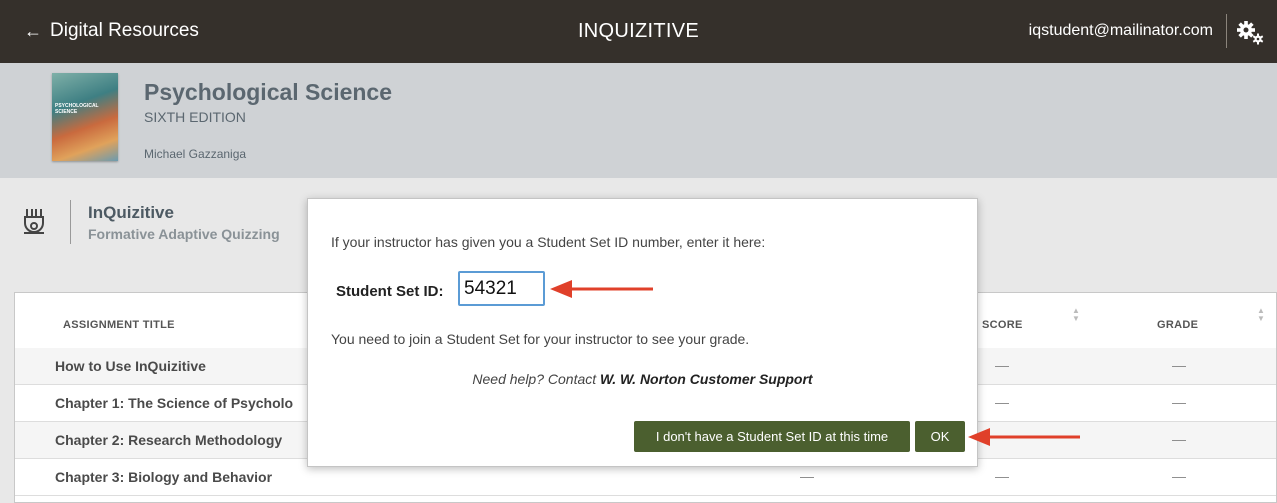 The image size is (1277, 503). I want to click on book-cover-text: PSYCHOLOGICAL SCIENCE, so click(77, 109).